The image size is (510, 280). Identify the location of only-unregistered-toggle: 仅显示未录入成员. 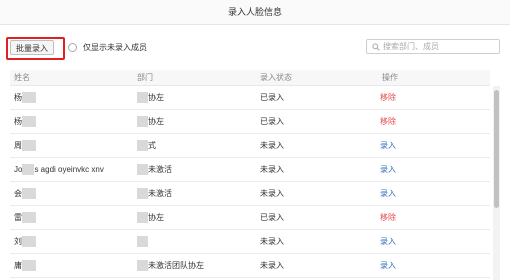
(107, 47).